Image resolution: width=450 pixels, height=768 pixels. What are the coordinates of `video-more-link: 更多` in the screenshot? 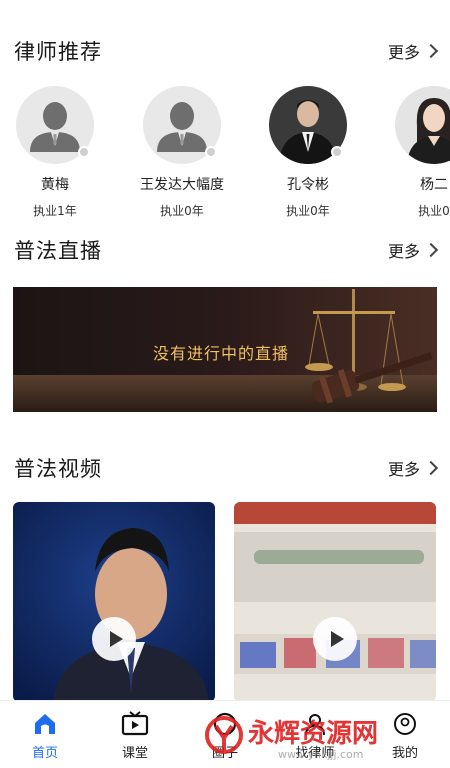 It's located at (413, 468).